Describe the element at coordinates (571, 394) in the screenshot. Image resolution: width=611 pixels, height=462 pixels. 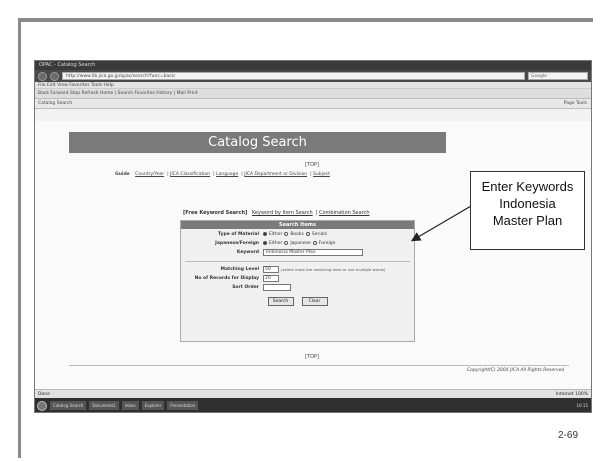
I see `status-right: Internet 100%` at that location.